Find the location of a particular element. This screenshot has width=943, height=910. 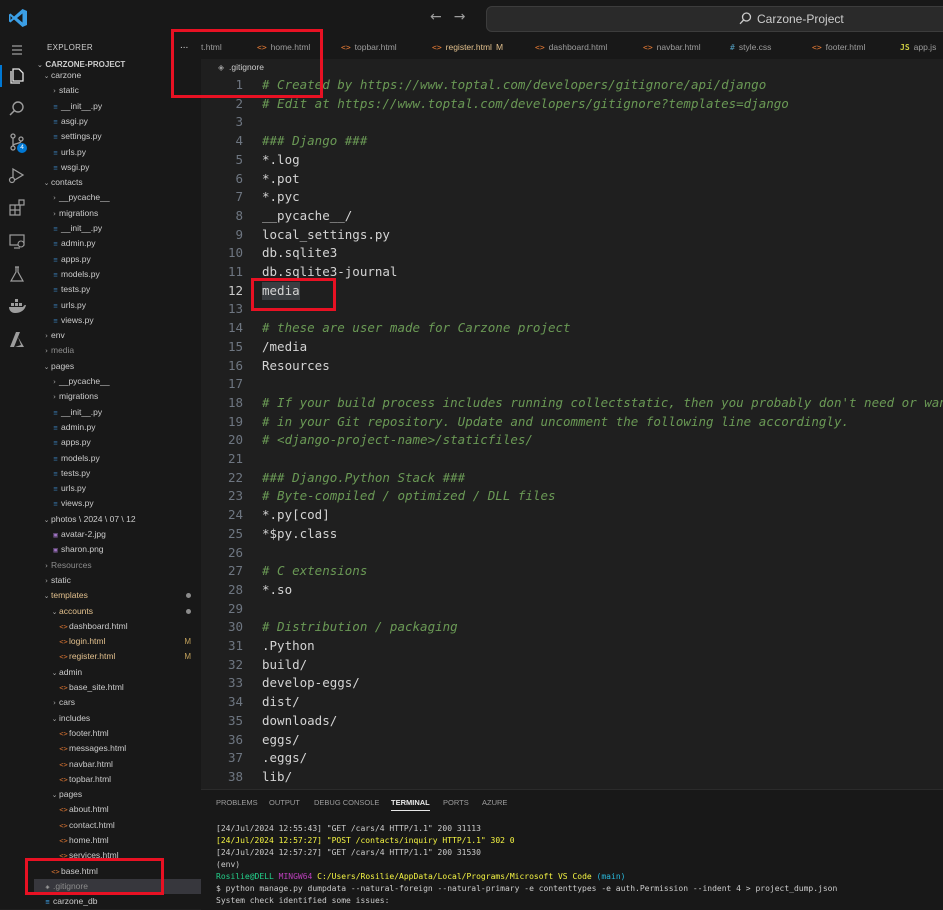

tree-item-label: about.html is located at coordinates (89, 809).